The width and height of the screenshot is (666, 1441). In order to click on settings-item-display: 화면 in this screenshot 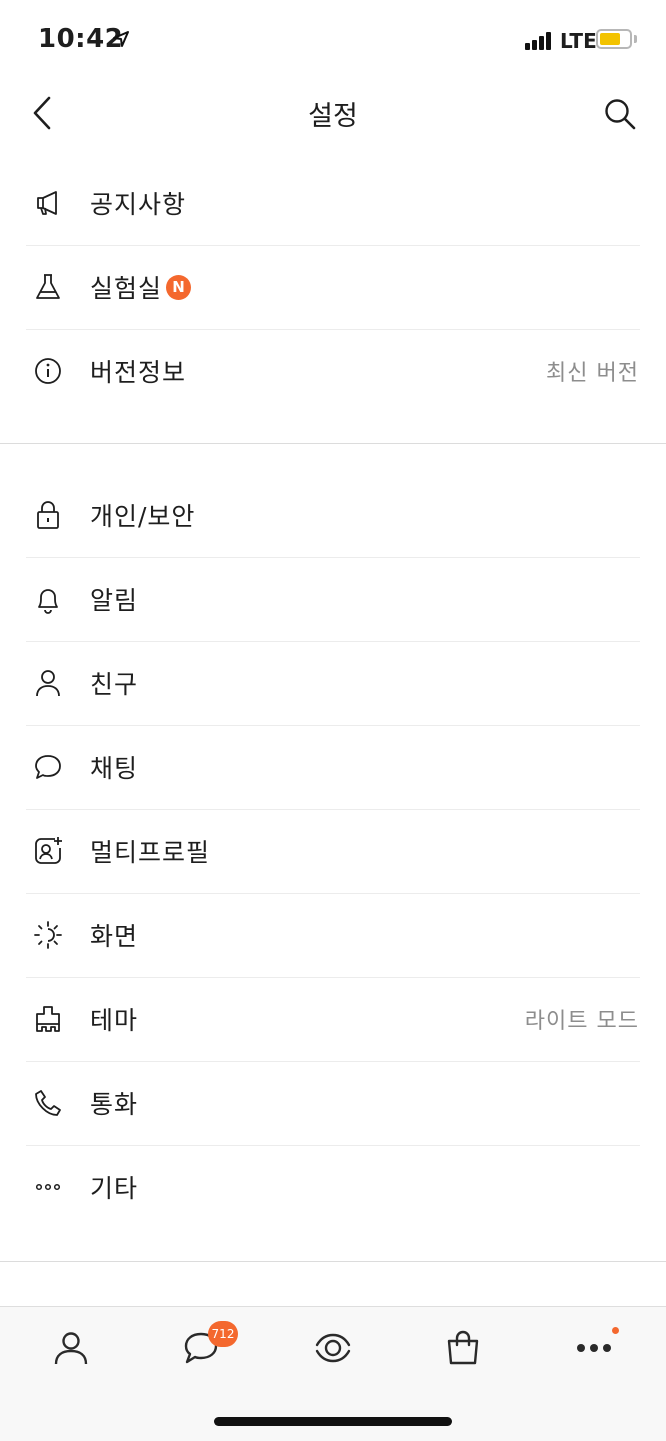, I will do `click(333, 935)`.